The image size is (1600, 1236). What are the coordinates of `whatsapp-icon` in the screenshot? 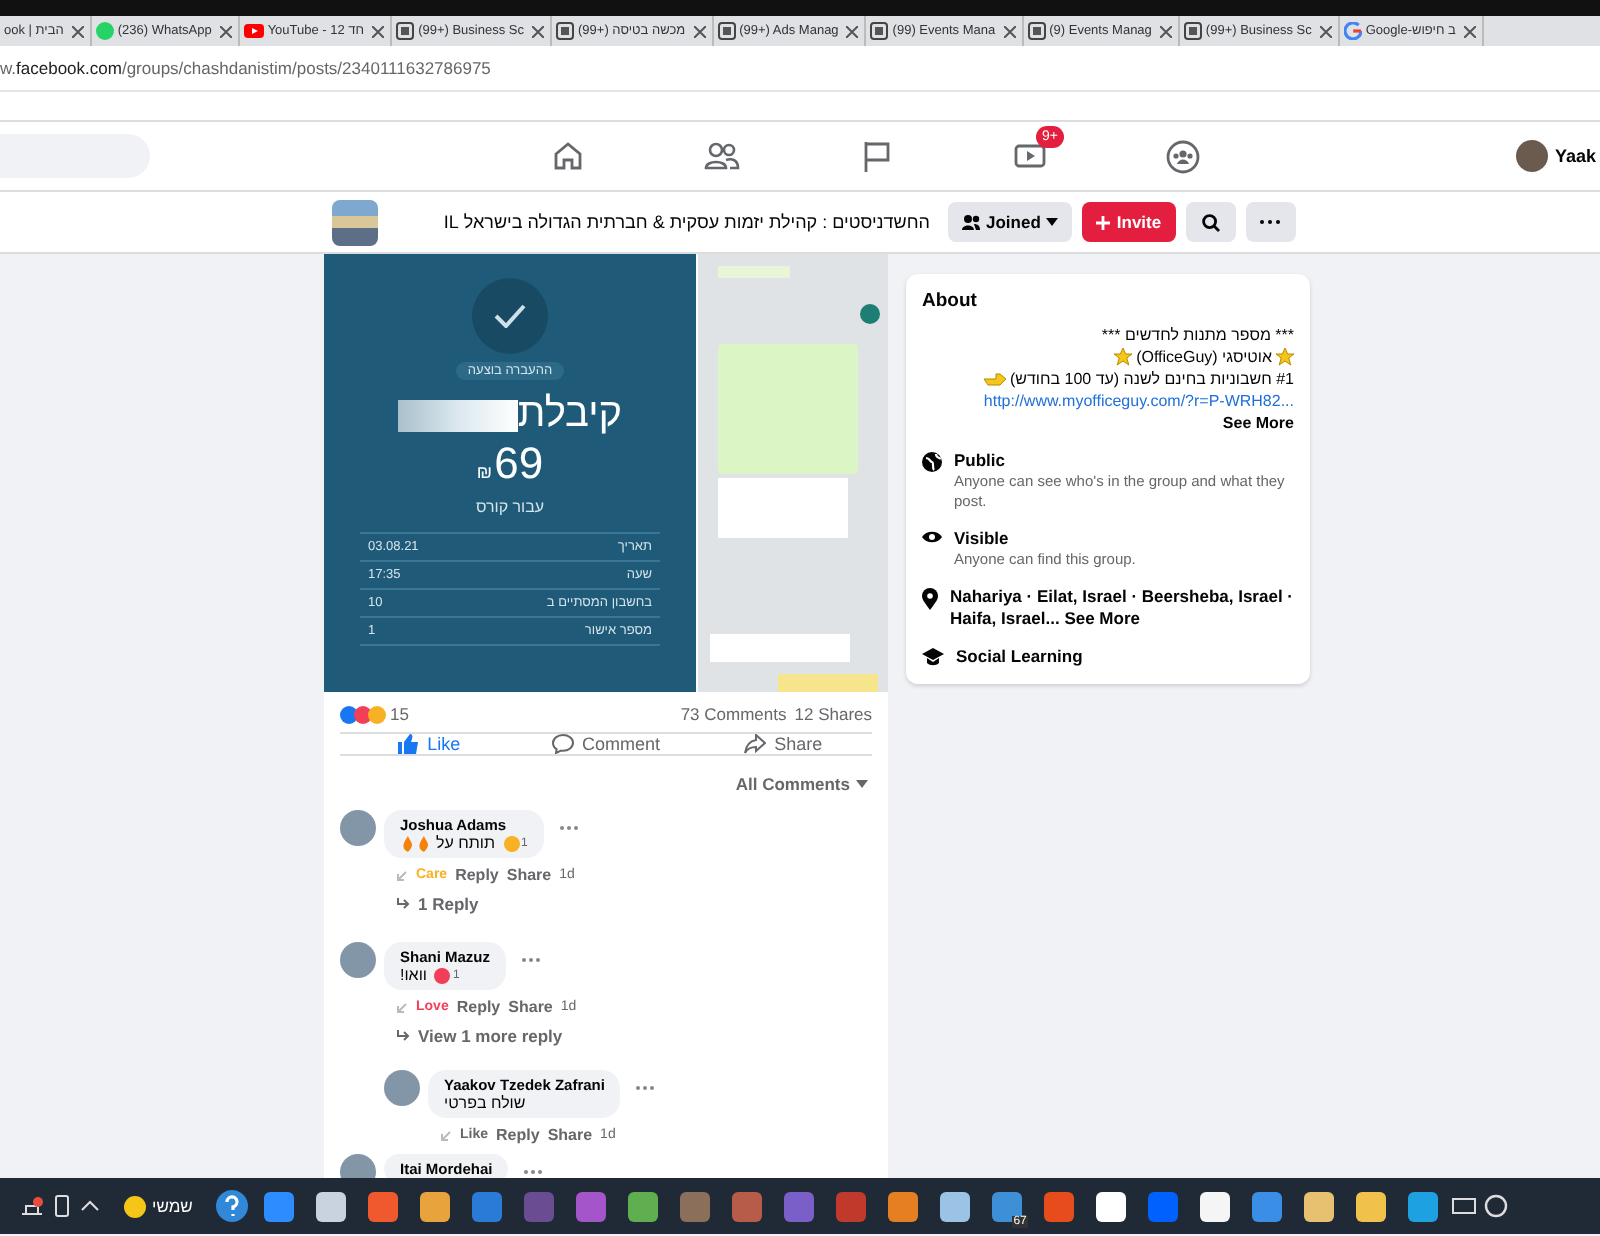 It's located at (104, 31).